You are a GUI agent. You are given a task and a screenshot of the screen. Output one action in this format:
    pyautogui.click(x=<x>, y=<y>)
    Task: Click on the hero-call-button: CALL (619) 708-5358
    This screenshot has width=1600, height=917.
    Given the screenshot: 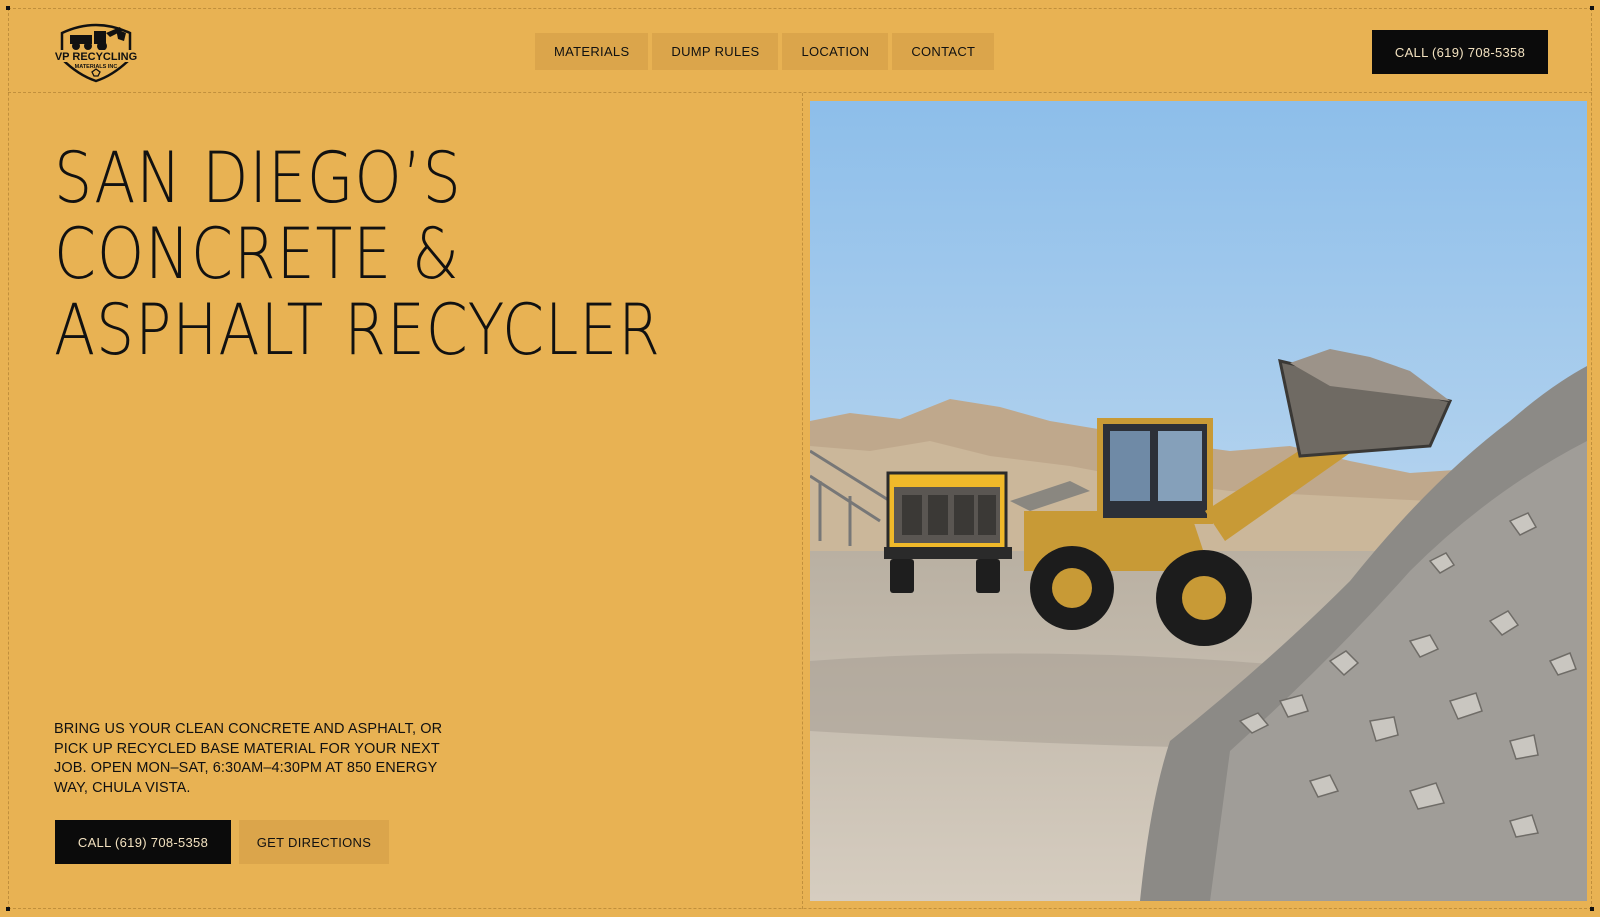 What is the action you would take?
    pyautogui.click(x=143, y=842)
    